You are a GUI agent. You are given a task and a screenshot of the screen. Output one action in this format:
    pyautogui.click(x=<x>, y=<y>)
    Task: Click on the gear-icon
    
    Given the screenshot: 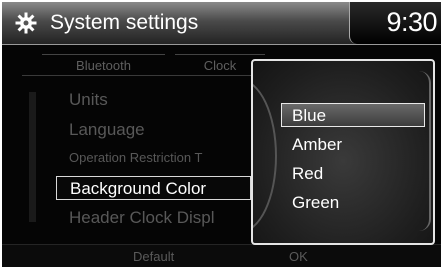 What is the action you would take?
    pyautogui.click(x=26, y=23)
    